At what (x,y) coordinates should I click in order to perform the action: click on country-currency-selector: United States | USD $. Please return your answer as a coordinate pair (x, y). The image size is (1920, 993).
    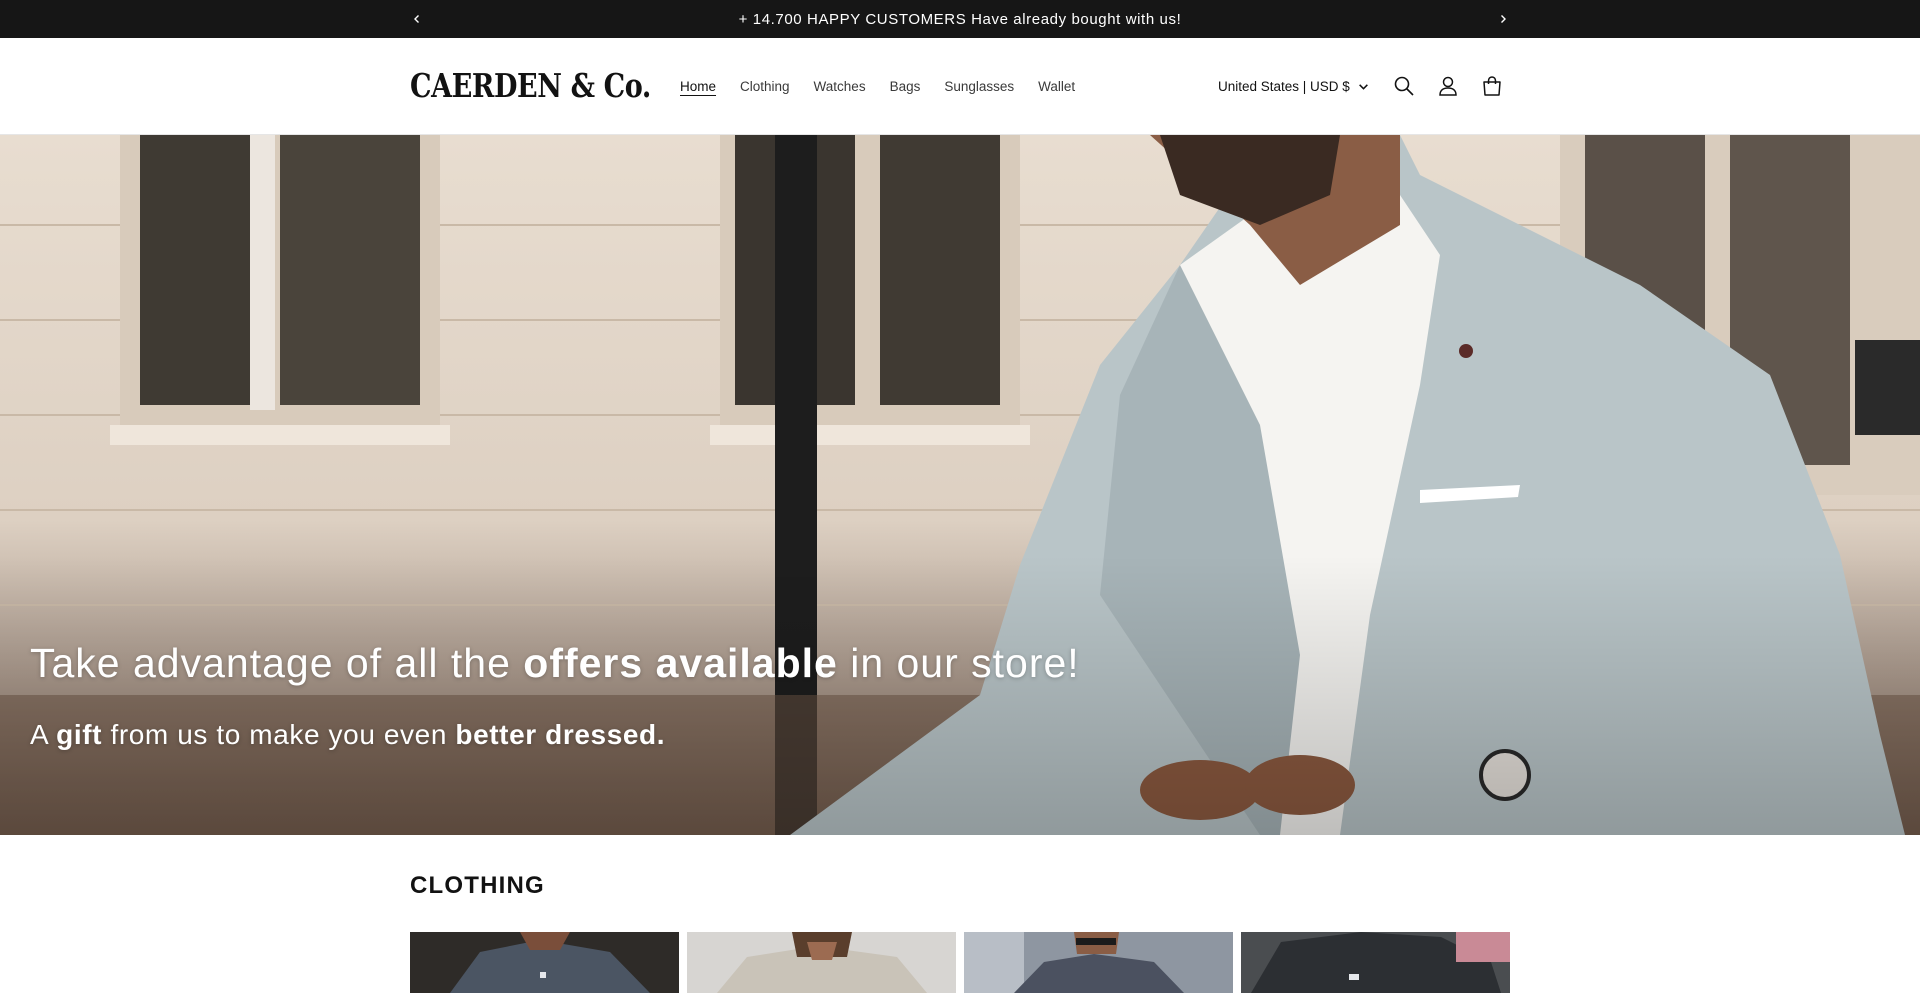
    Looking at the image, I should click on (1293, 86).